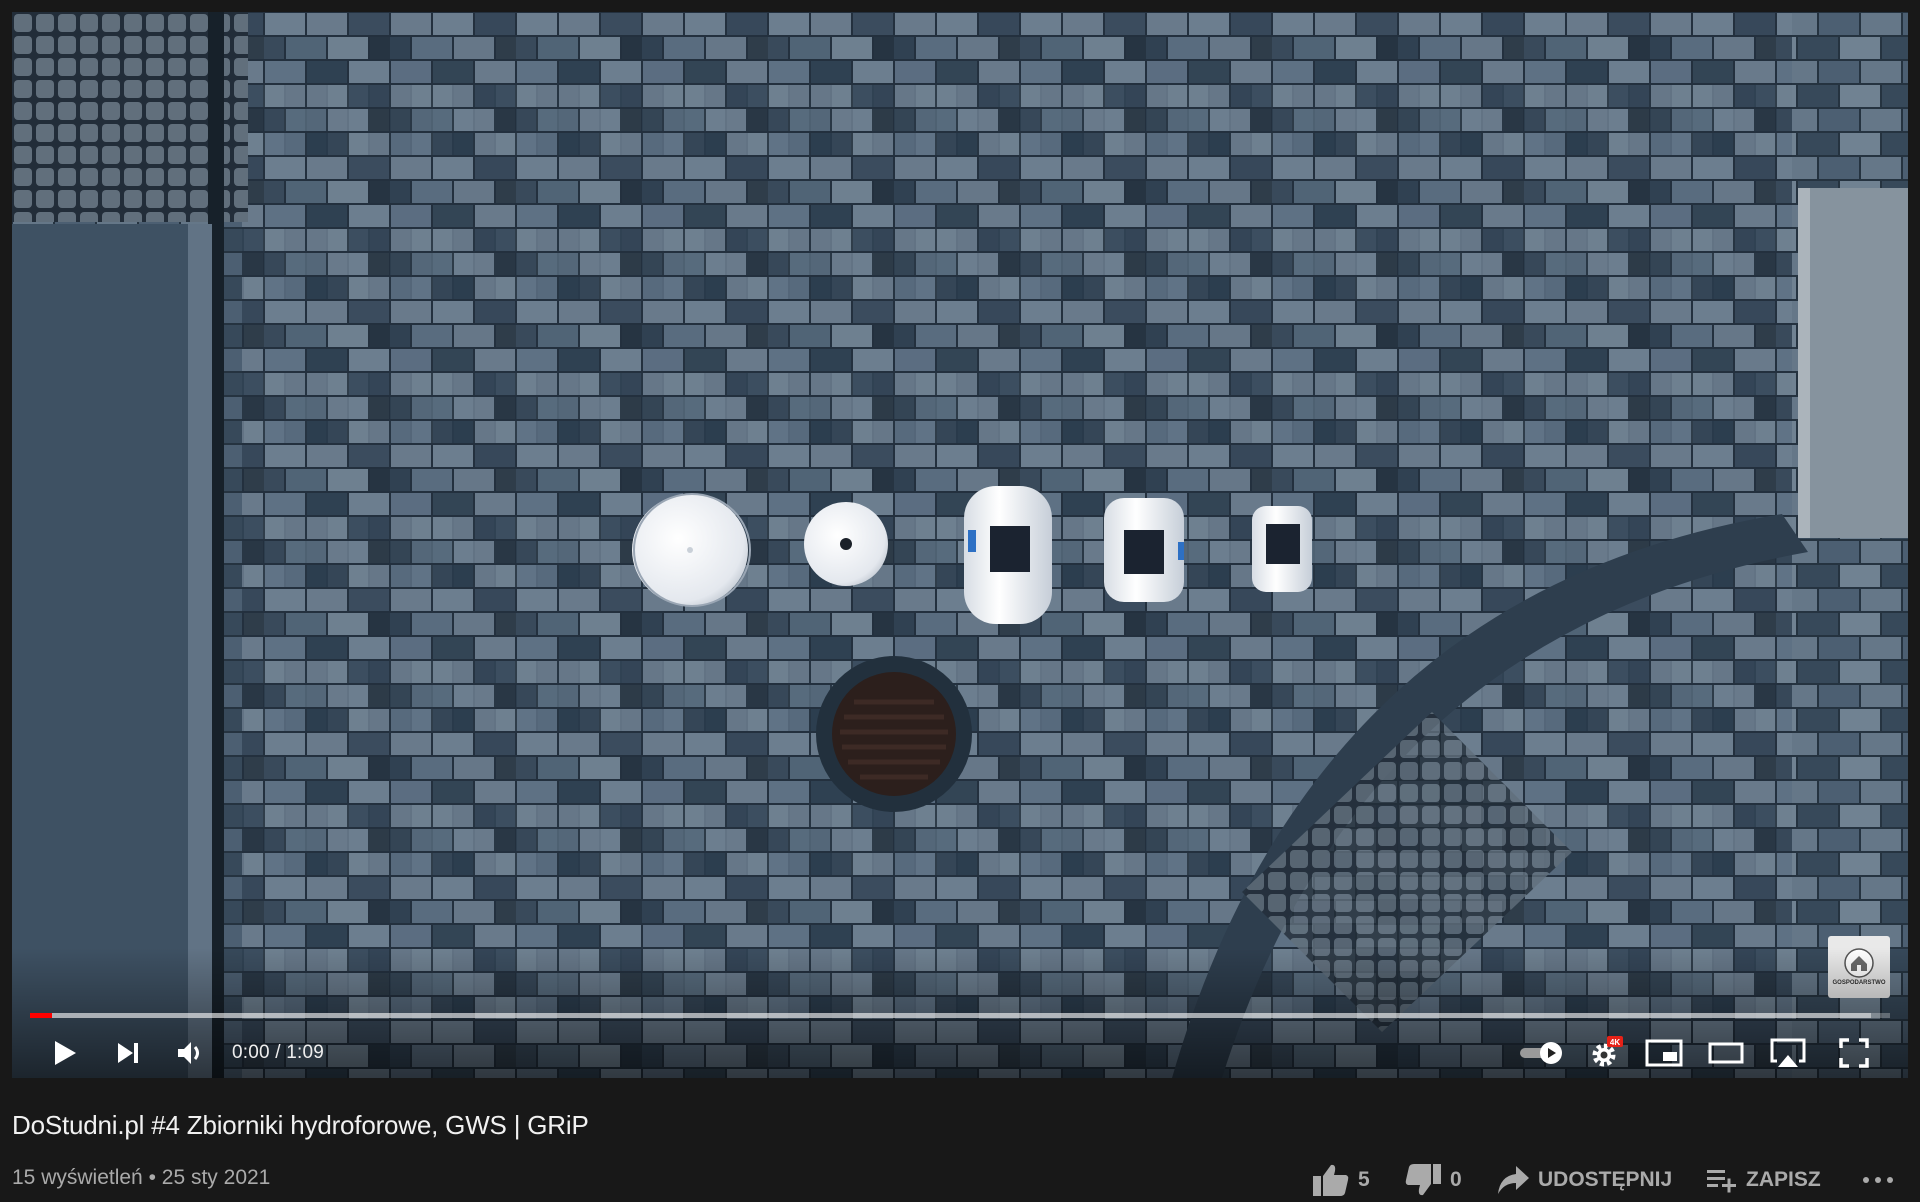 This screenshot has width=1920, height=1202. I want to click on cast-button, so click(1788, 1053).